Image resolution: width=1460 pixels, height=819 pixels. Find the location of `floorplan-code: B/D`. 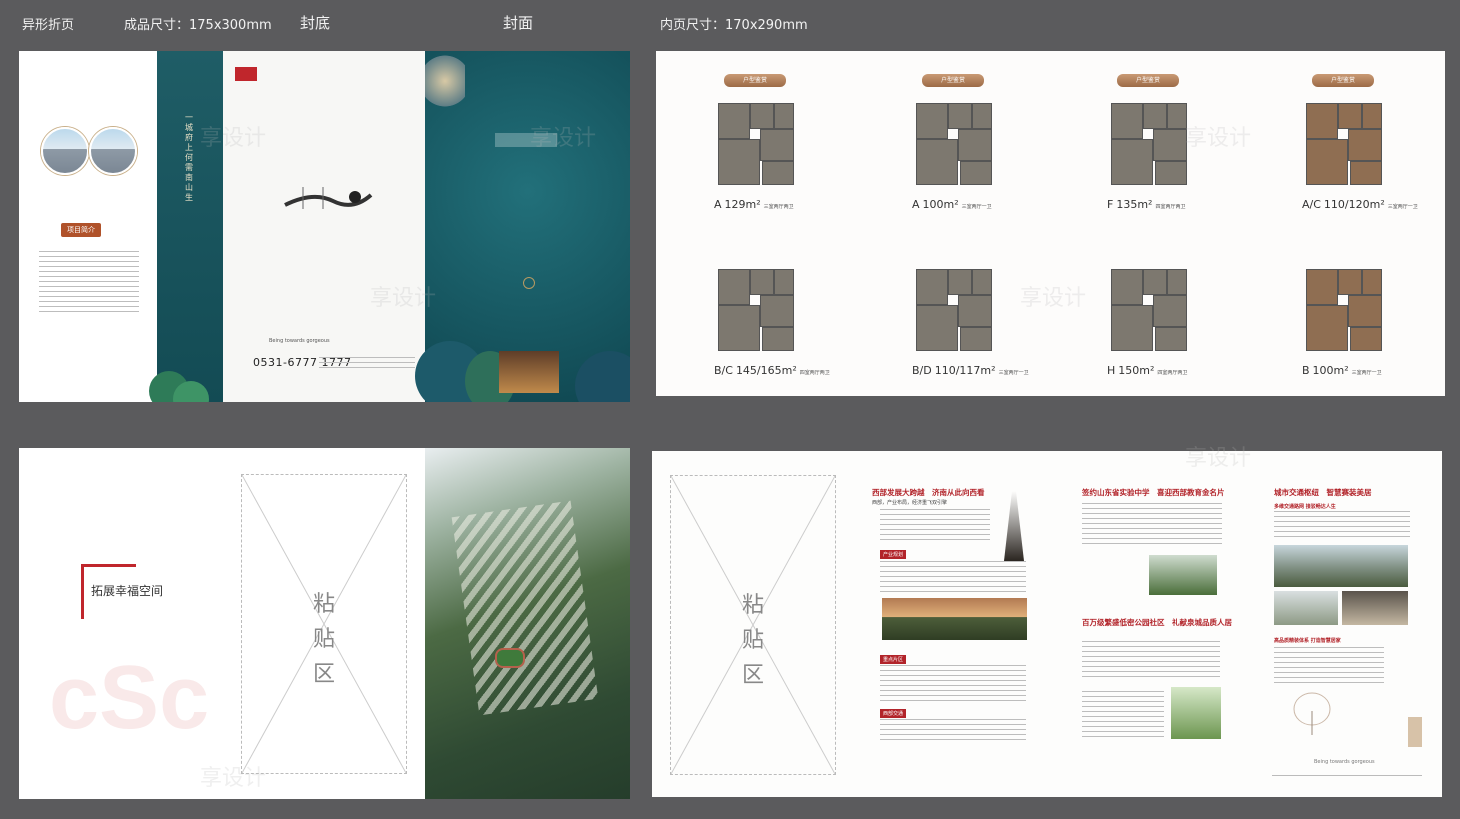

floorplan-code: B/D is located at coordinates (922, 370).